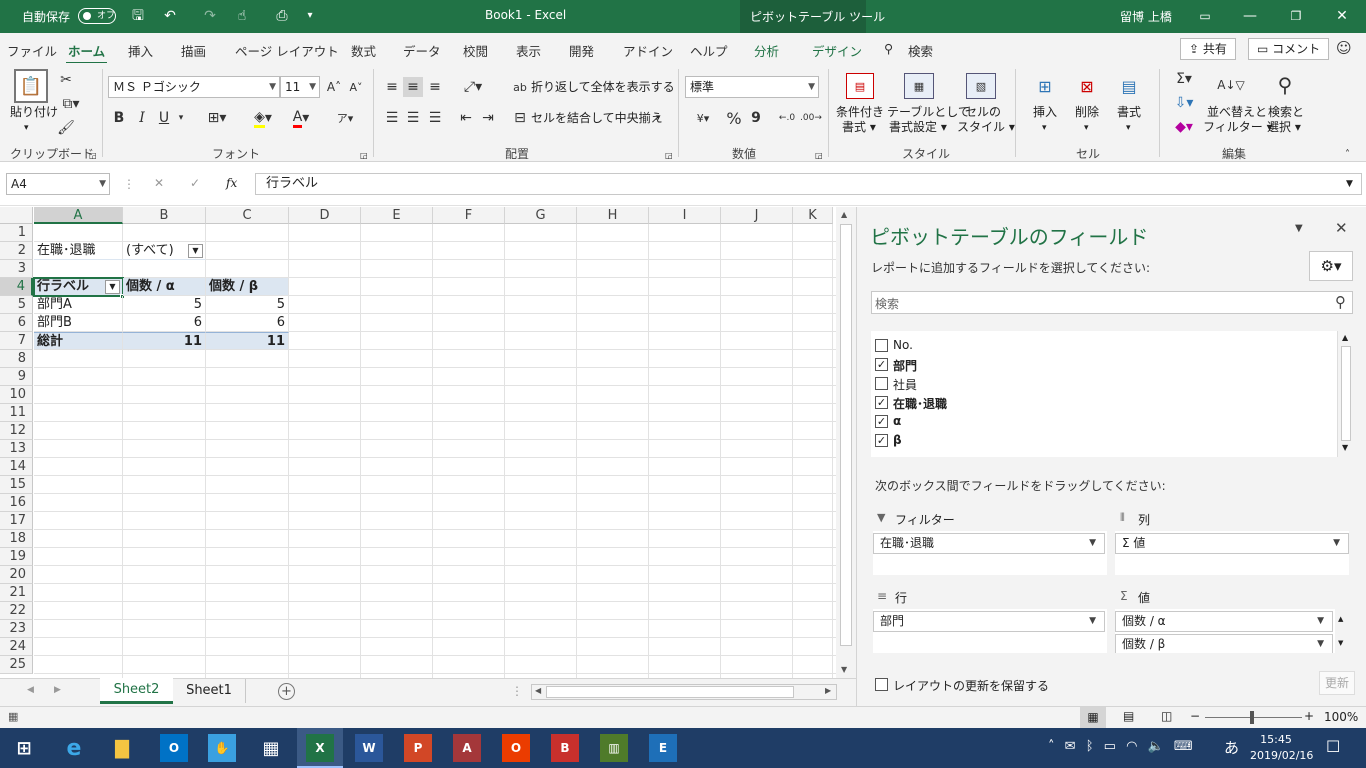 The width and height of the screenshot is (1366, 768). I want to click on defer-update-checkbox, so click(881, 684).